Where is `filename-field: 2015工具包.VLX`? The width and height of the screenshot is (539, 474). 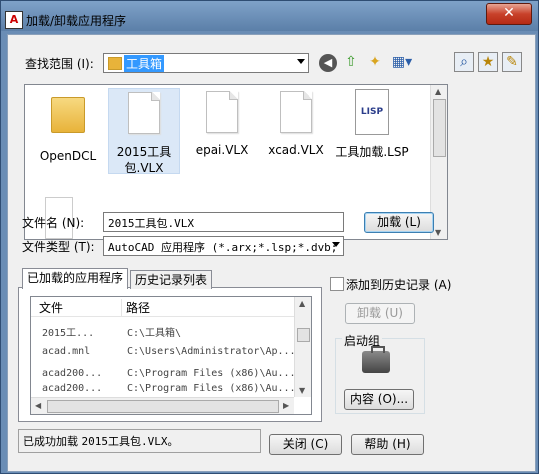 filename-field: 2015工具包.VLX is located at coordinates (223, 222).